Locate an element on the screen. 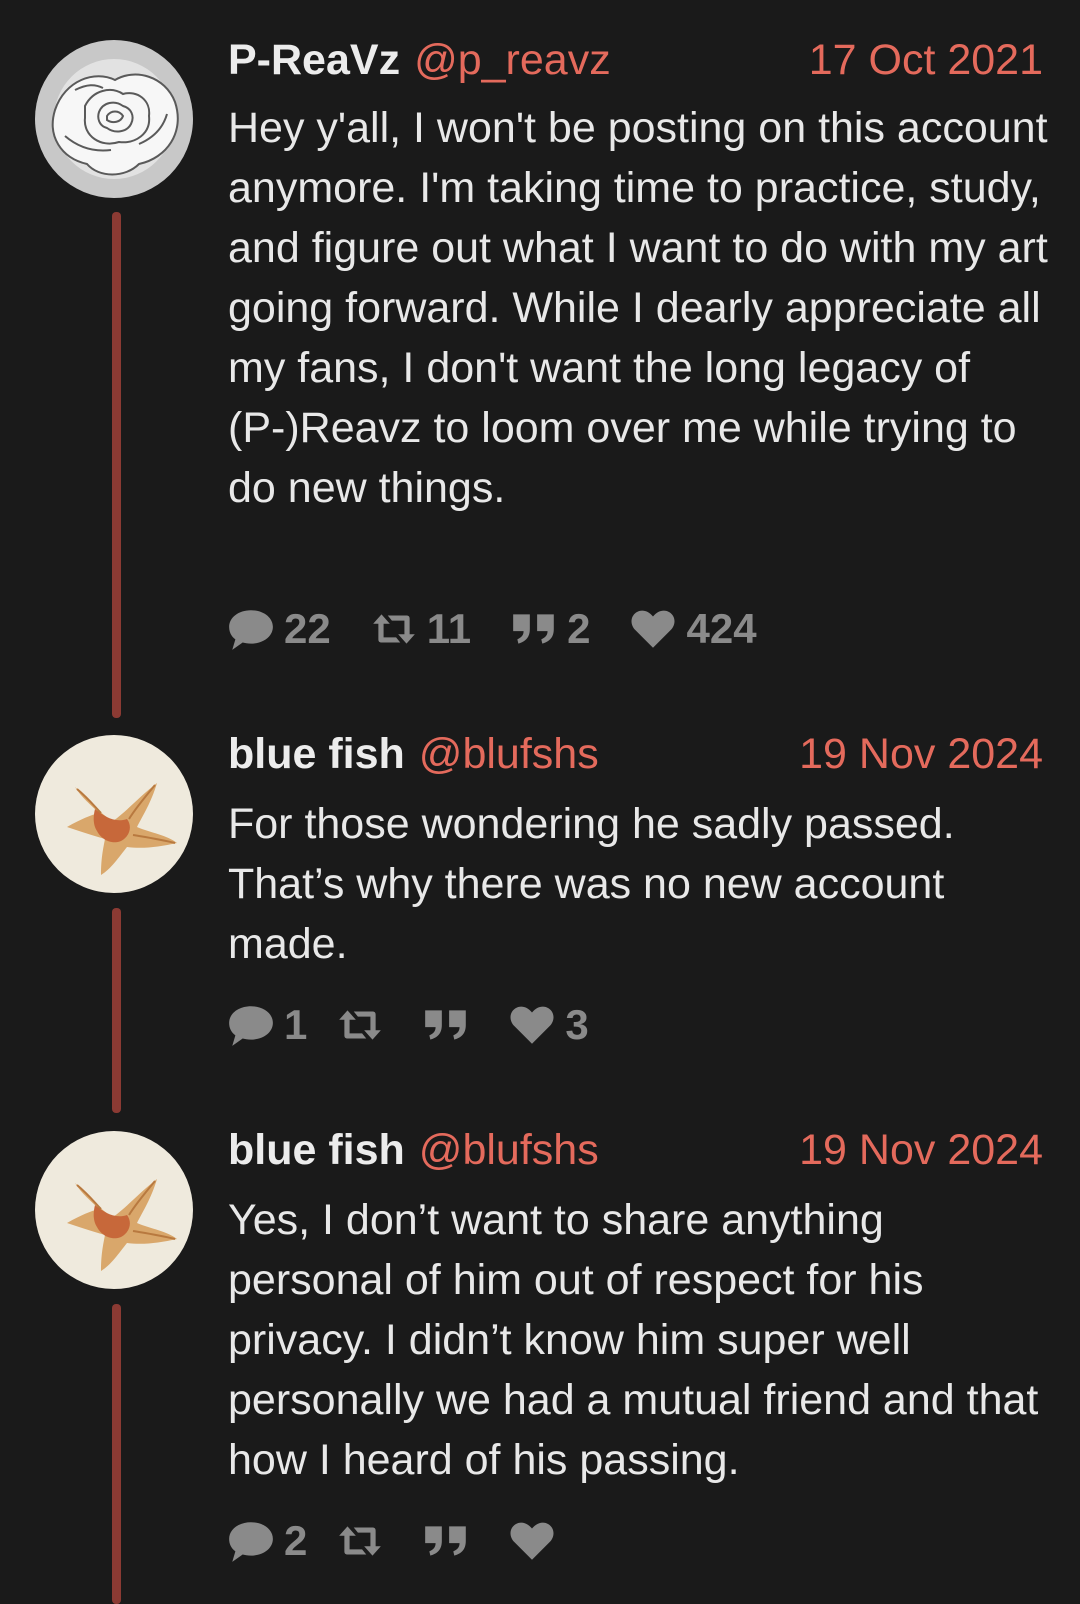 The height and width of the screenshot is (1604, 1080). reply-count: 1 is located at coordinates (296, 1024).